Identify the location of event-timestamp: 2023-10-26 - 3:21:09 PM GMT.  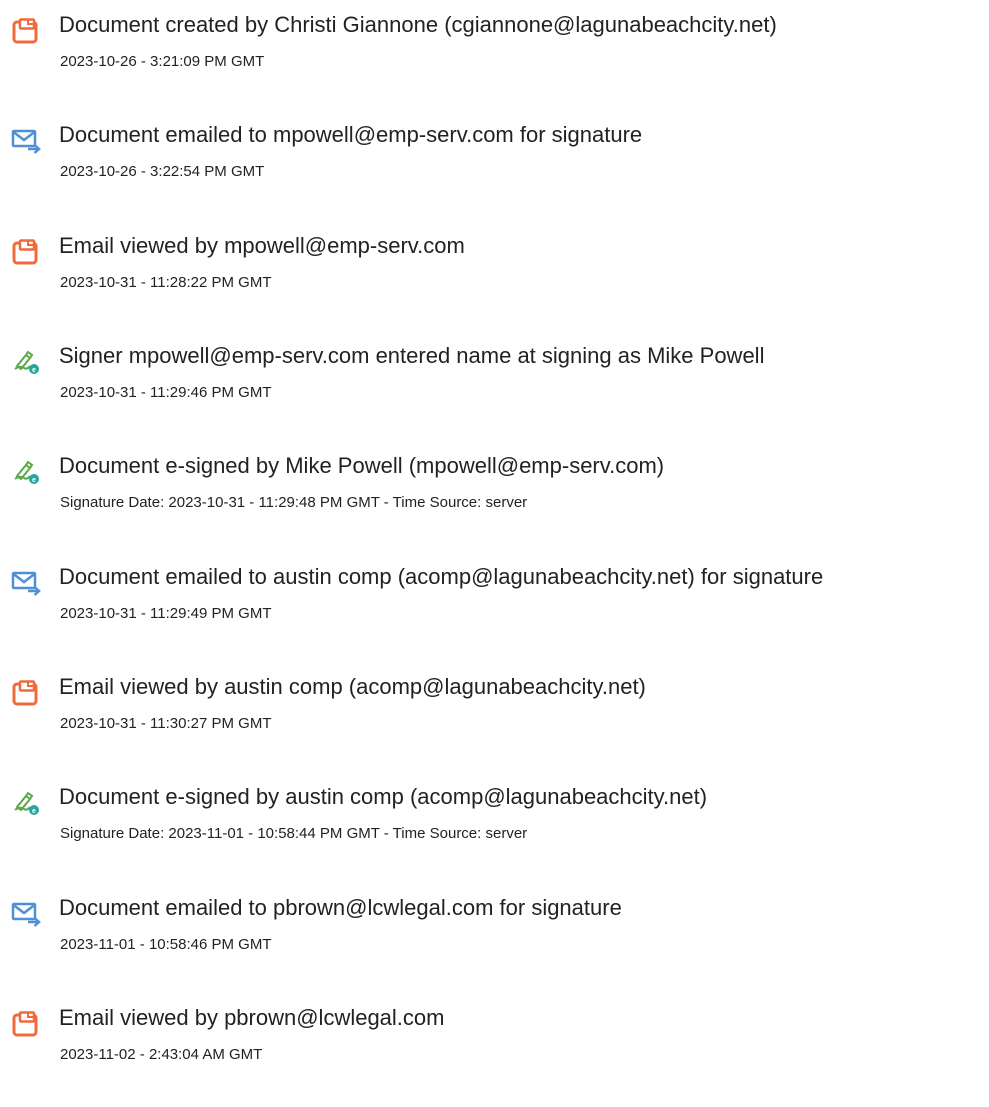
(162, 61).